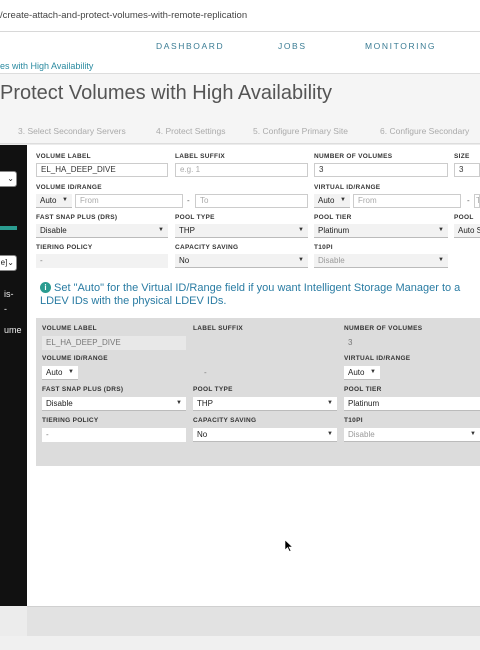 The image size is (480, 650). I want to click on sec-volume-id-mode-select: Auto ▼, so click(60, 373).